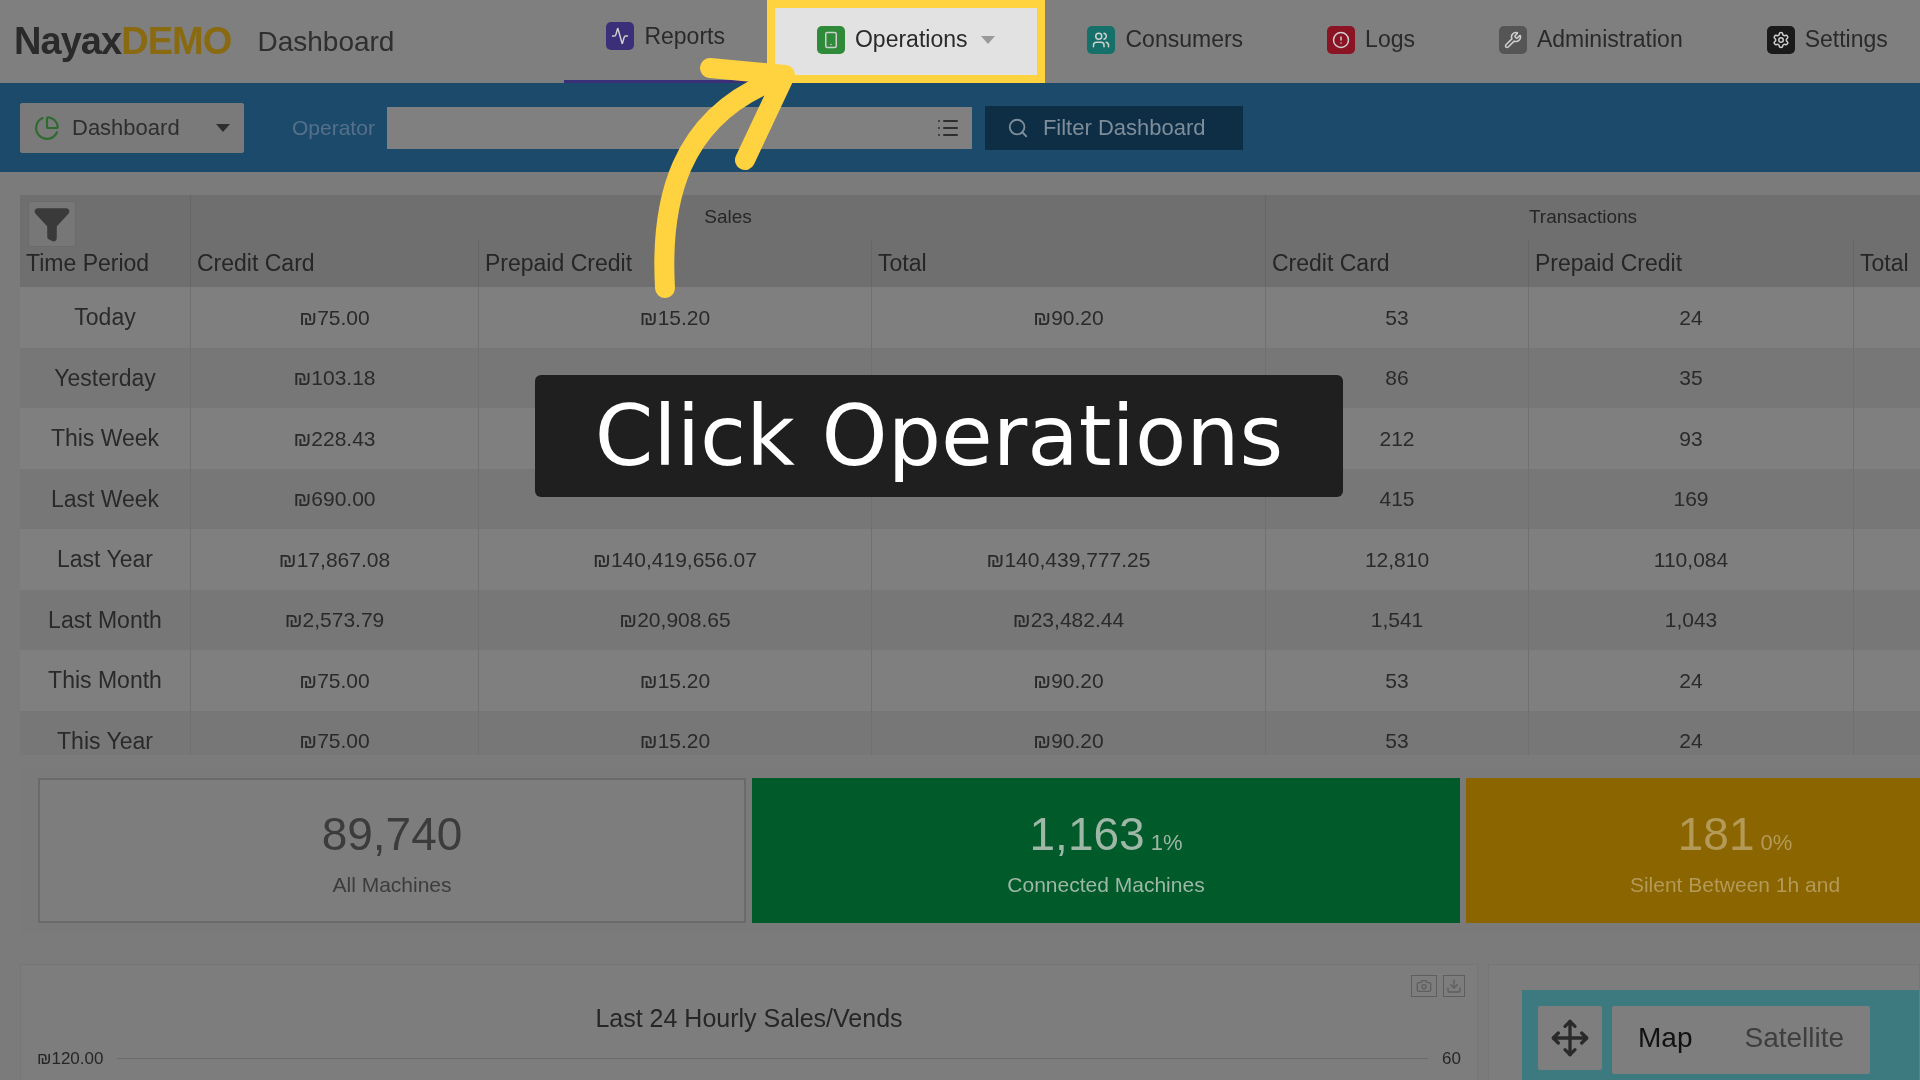  I want to click on axis-label: ₪120.00, so click(70, 1058).